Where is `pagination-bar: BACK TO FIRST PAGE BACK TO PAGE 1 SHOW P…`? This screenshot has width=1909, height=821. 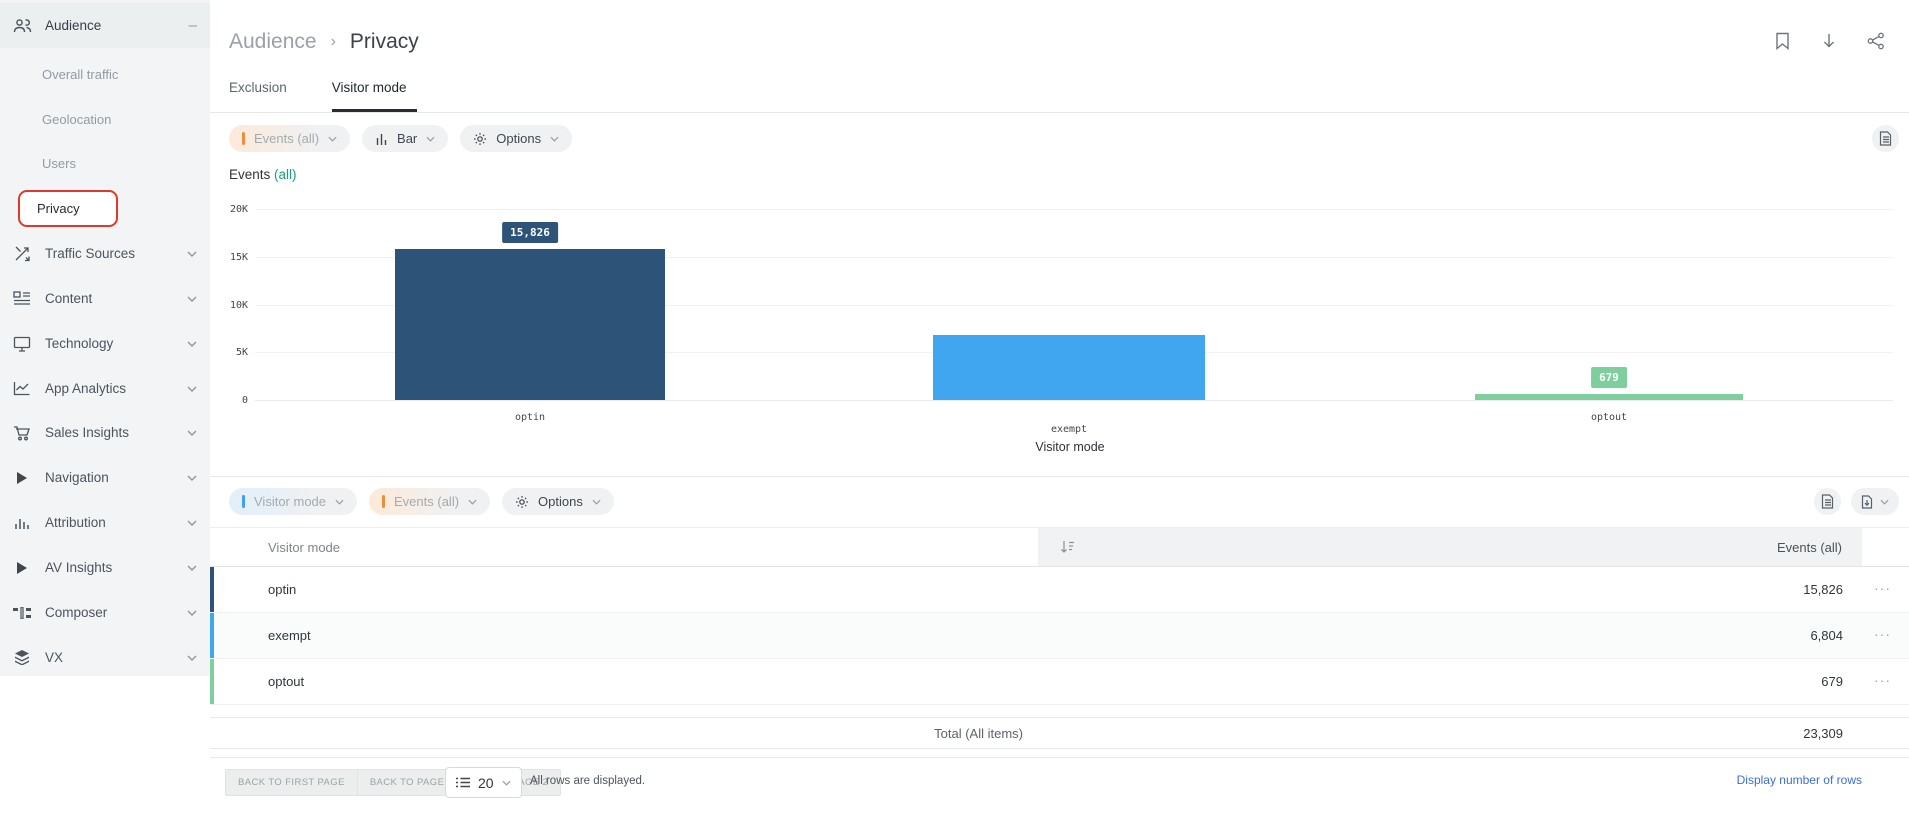 pagination-bar: BACK TO FIRST PAGE BACK TO PAGE 1 SHOW P… is located at coordinates (1059, 789).